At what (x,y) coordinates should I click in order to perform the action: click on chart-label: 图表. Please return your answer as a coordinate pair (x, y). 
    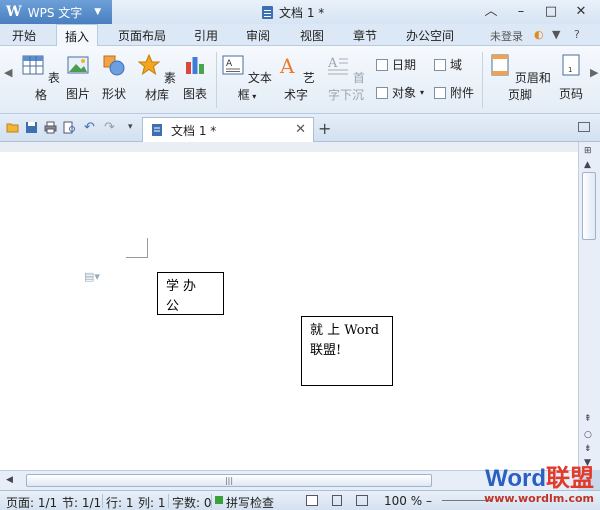
    Looking at the image, I should click on (194, 94).